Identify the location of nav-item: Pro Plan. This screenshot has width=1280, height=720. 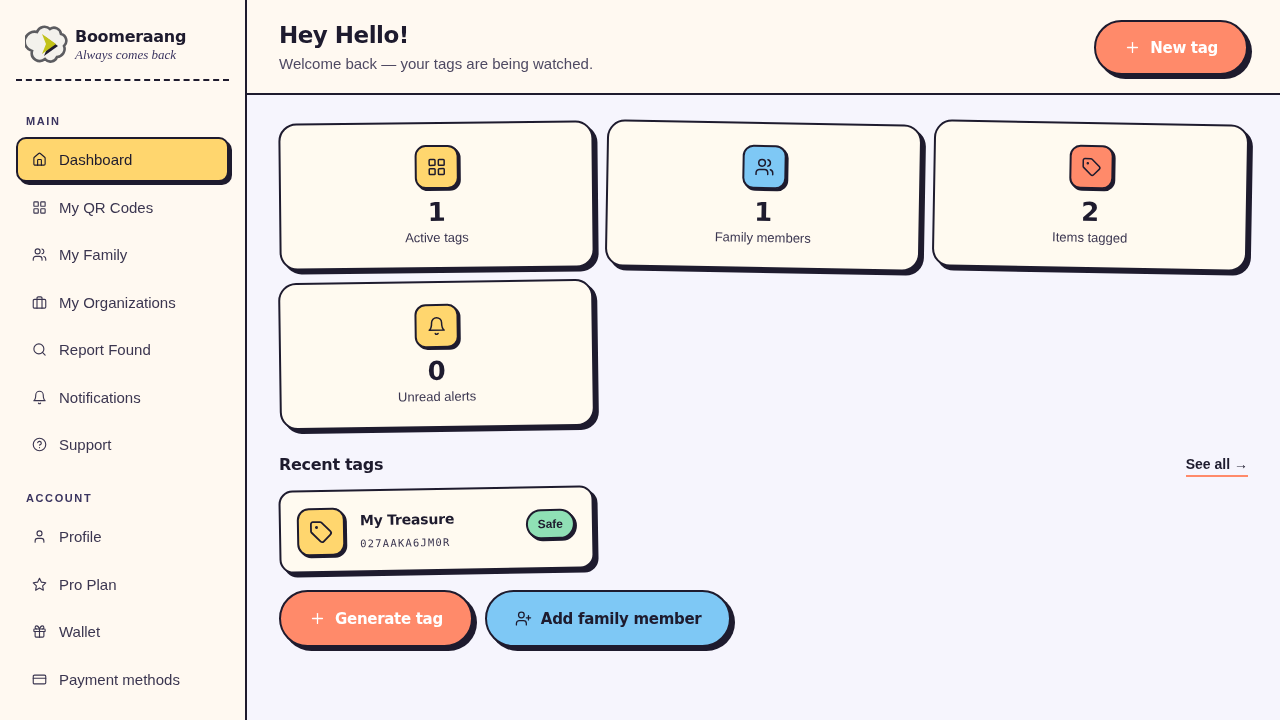
(122, 584).